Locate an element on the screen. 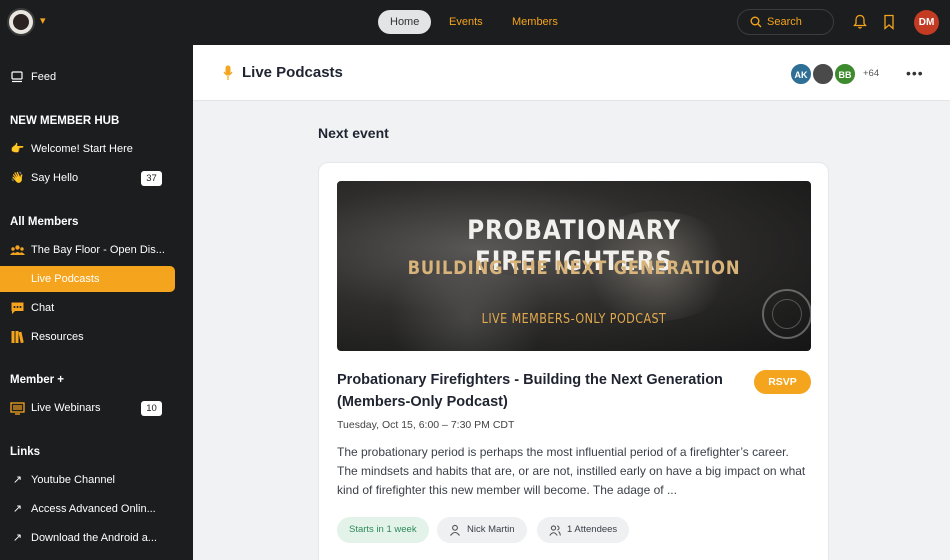 Image resolution: width=950 pixels, height=560 pixels. seal-inner-ring is located at coordinates (787, 314).